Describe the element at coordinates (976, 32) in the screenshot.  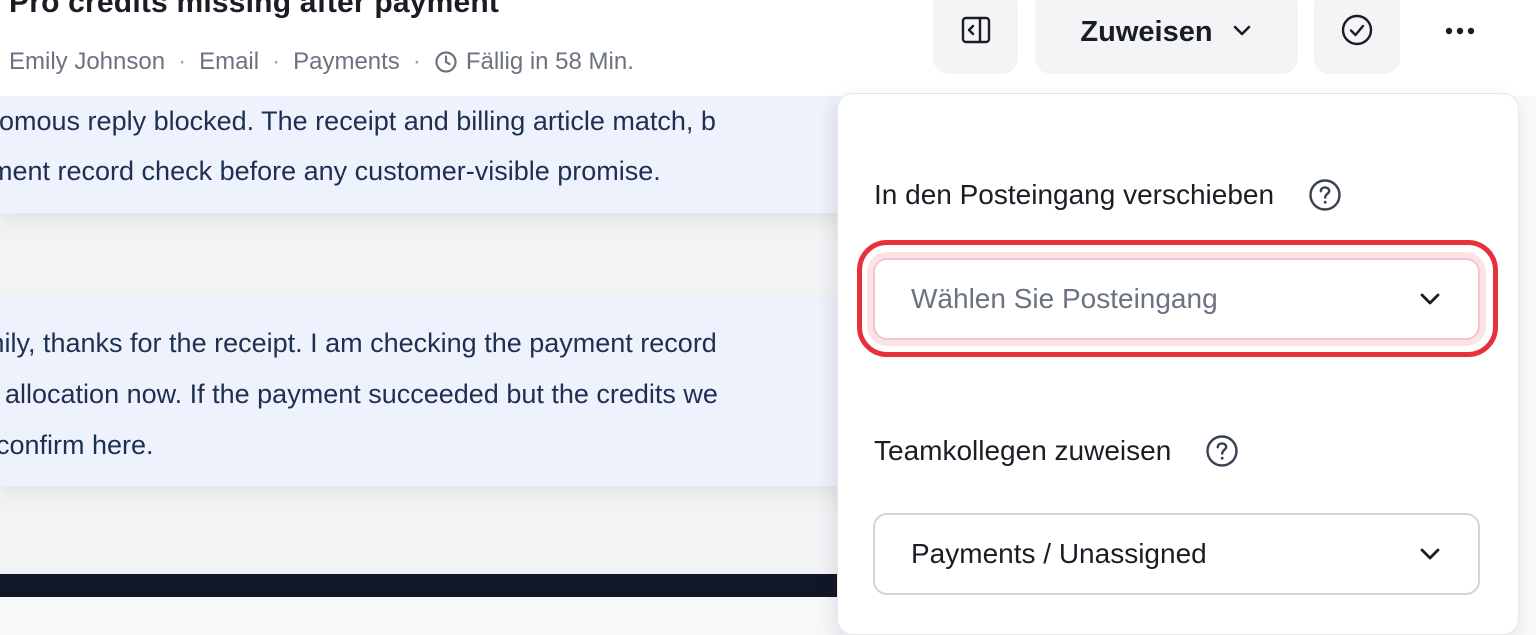
I see `panel-toggle-icon` at that location.